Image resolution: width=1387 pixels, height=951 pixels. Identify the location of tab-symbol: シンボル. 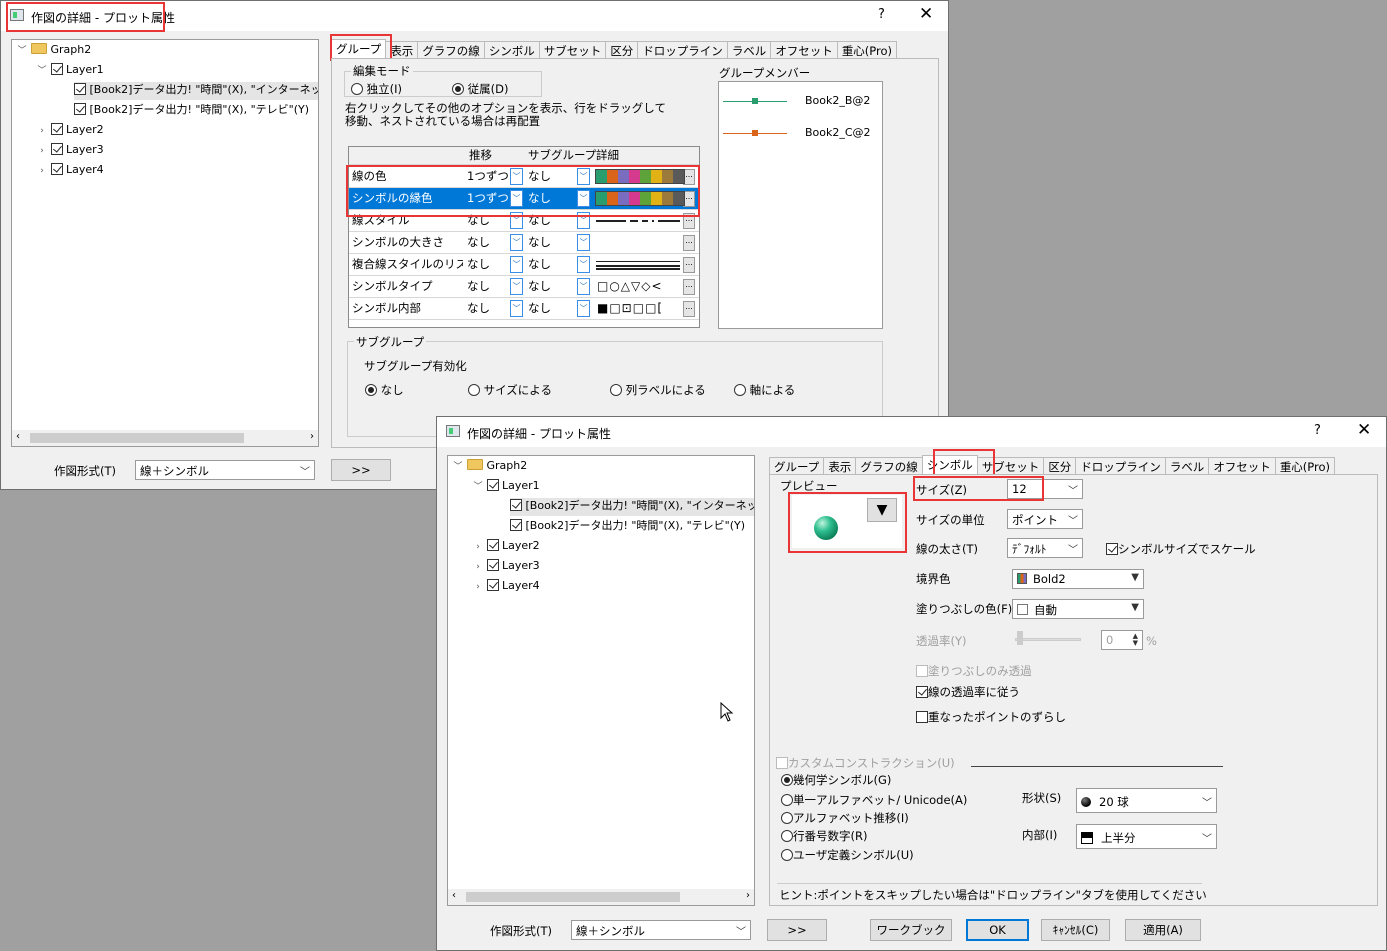
(949, 465).